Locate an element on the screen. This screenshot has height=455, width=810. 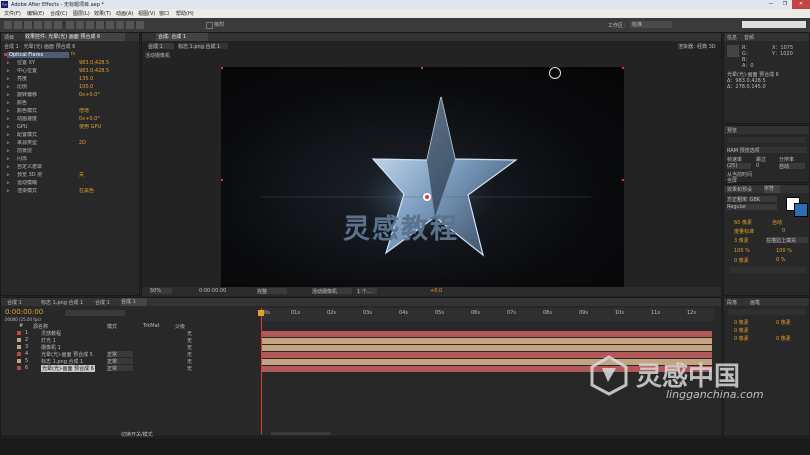
menu-view: 视图(V) is located at coordinates (146, 13).